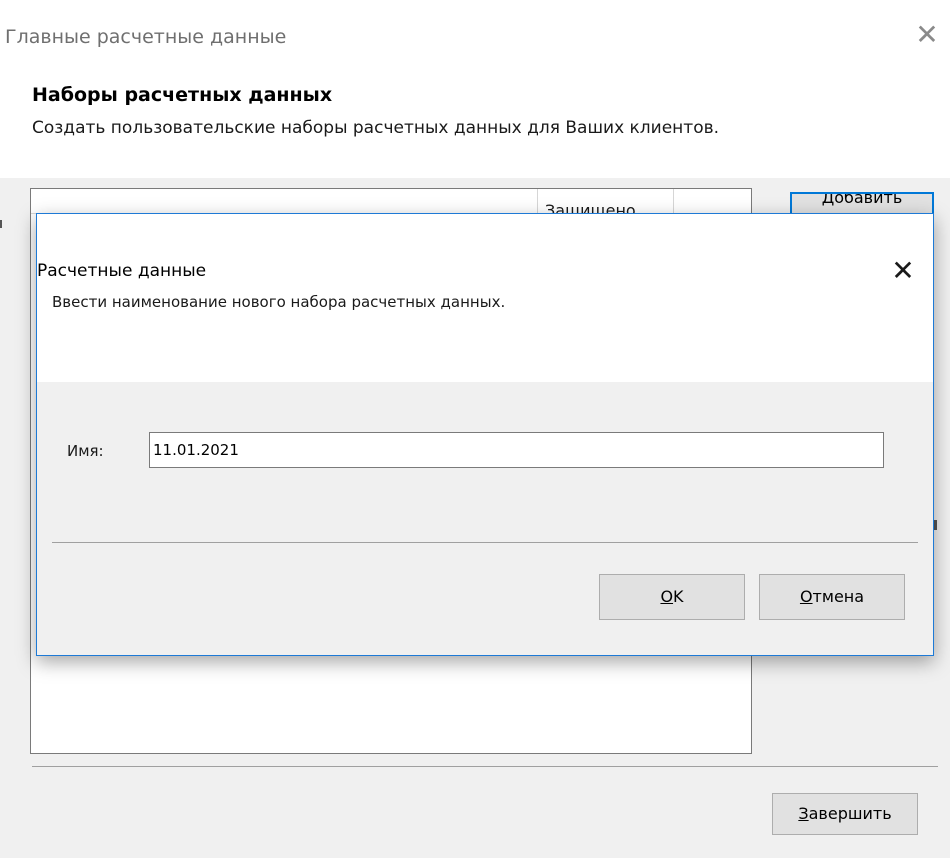 This screenshot has height=858, width=950. Describe the element at coordinates (838, 596) in the screenshot. I see `cancel-label: тмена` at that location.